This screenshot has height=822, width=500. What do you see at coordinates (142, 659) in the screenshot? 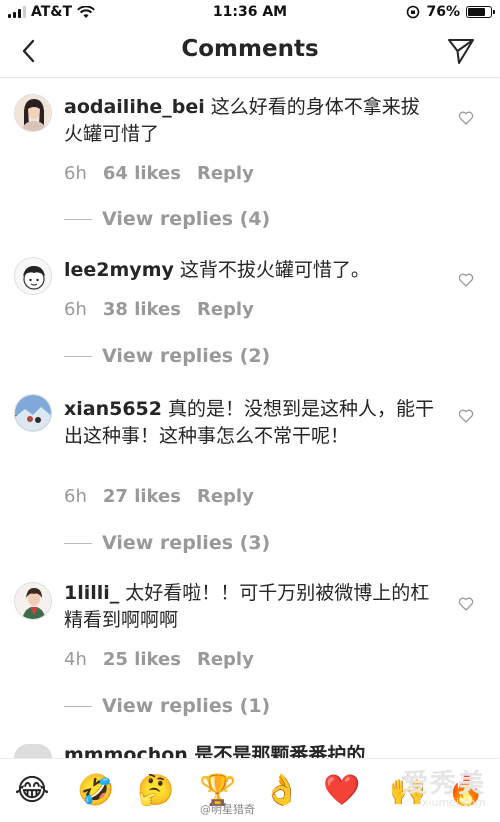
I see `comment-likes: 25 likes` at bounding box center [142, 659].